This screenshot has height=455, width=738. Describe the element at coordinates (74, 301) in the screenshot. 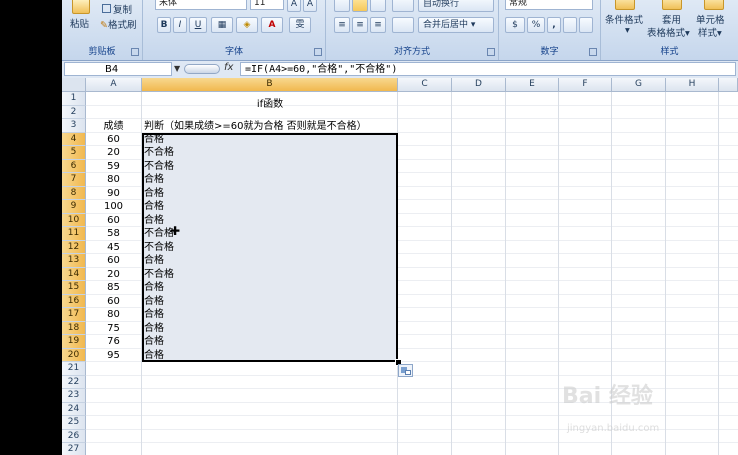

I see `row-header-16: 16` at that location.